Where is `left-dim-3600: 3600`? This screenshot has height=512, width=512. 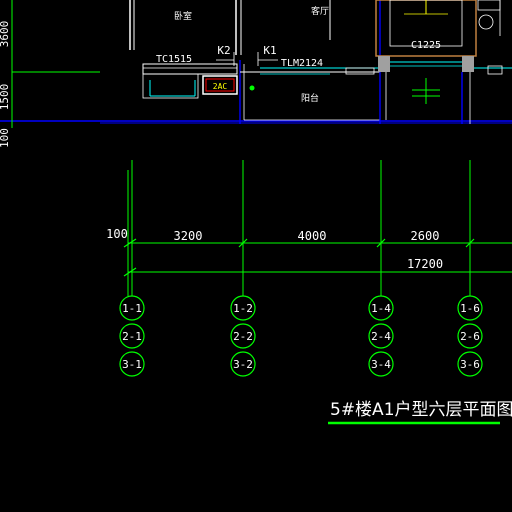
left-dim-3600: 3600 is located at coordinates (5, 34).